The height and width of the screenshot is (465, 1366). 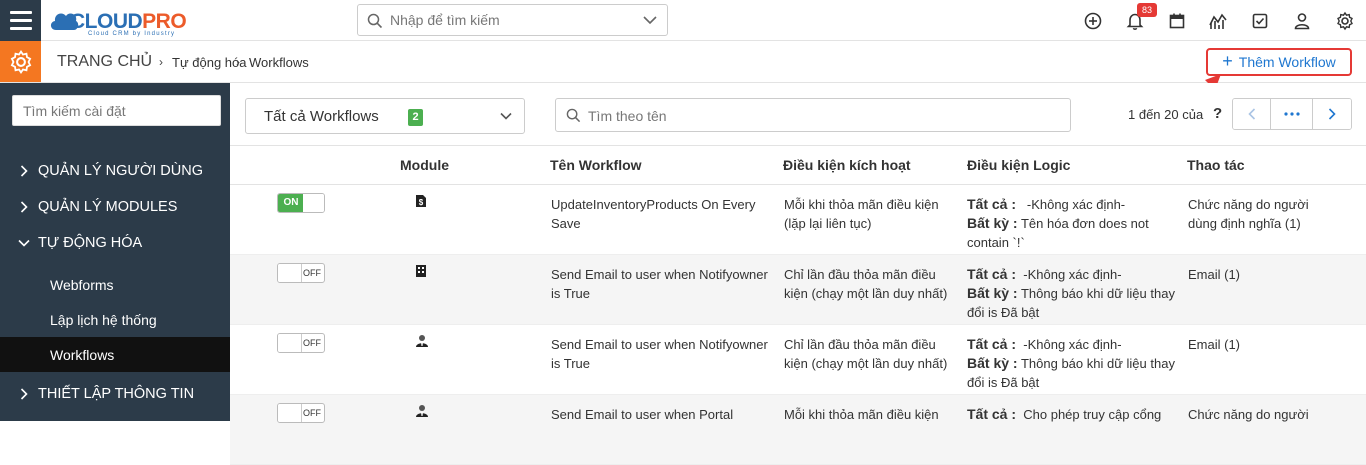 What do you see at coordinates (415, 117) in the screenshot?
I see `filter-count-badge: 2` at bounding box center [415, 117].